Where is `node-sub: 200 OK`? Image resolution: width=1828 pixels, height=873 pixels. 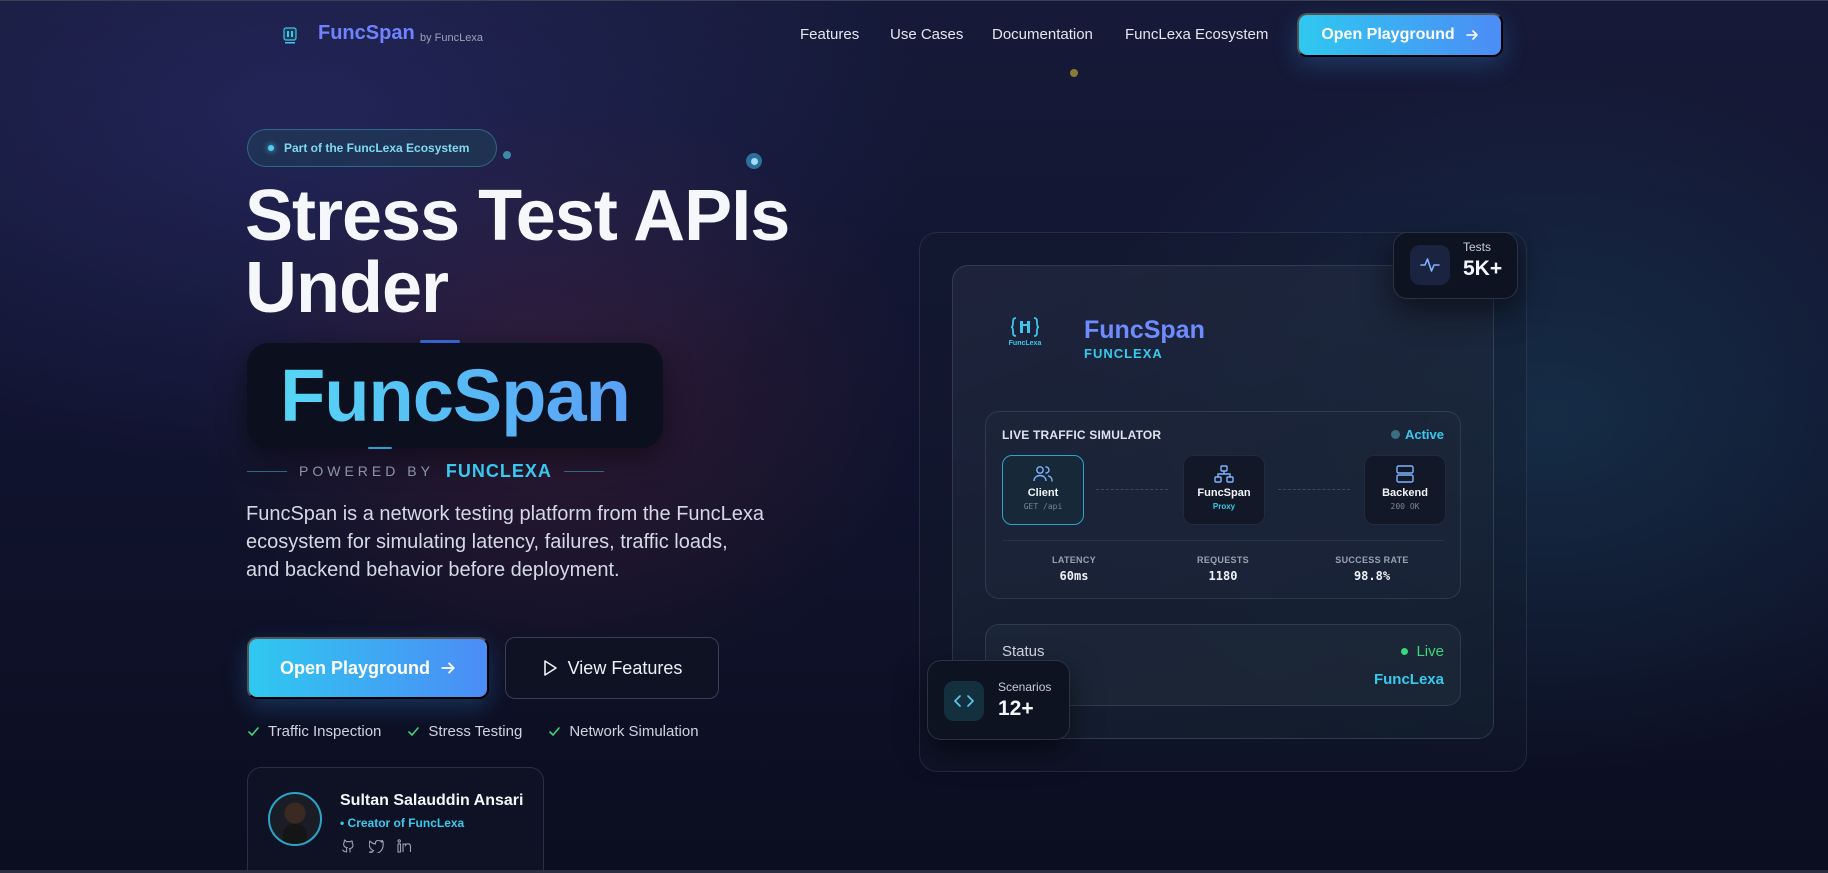
node-sub: 200 OK is located at coordinates (1405, 506).